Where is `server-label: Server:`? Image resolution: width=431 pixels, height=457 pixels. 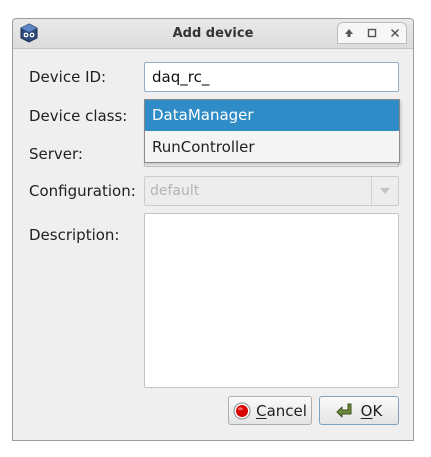 server-label: Server: is located at coordinates (56, 154).